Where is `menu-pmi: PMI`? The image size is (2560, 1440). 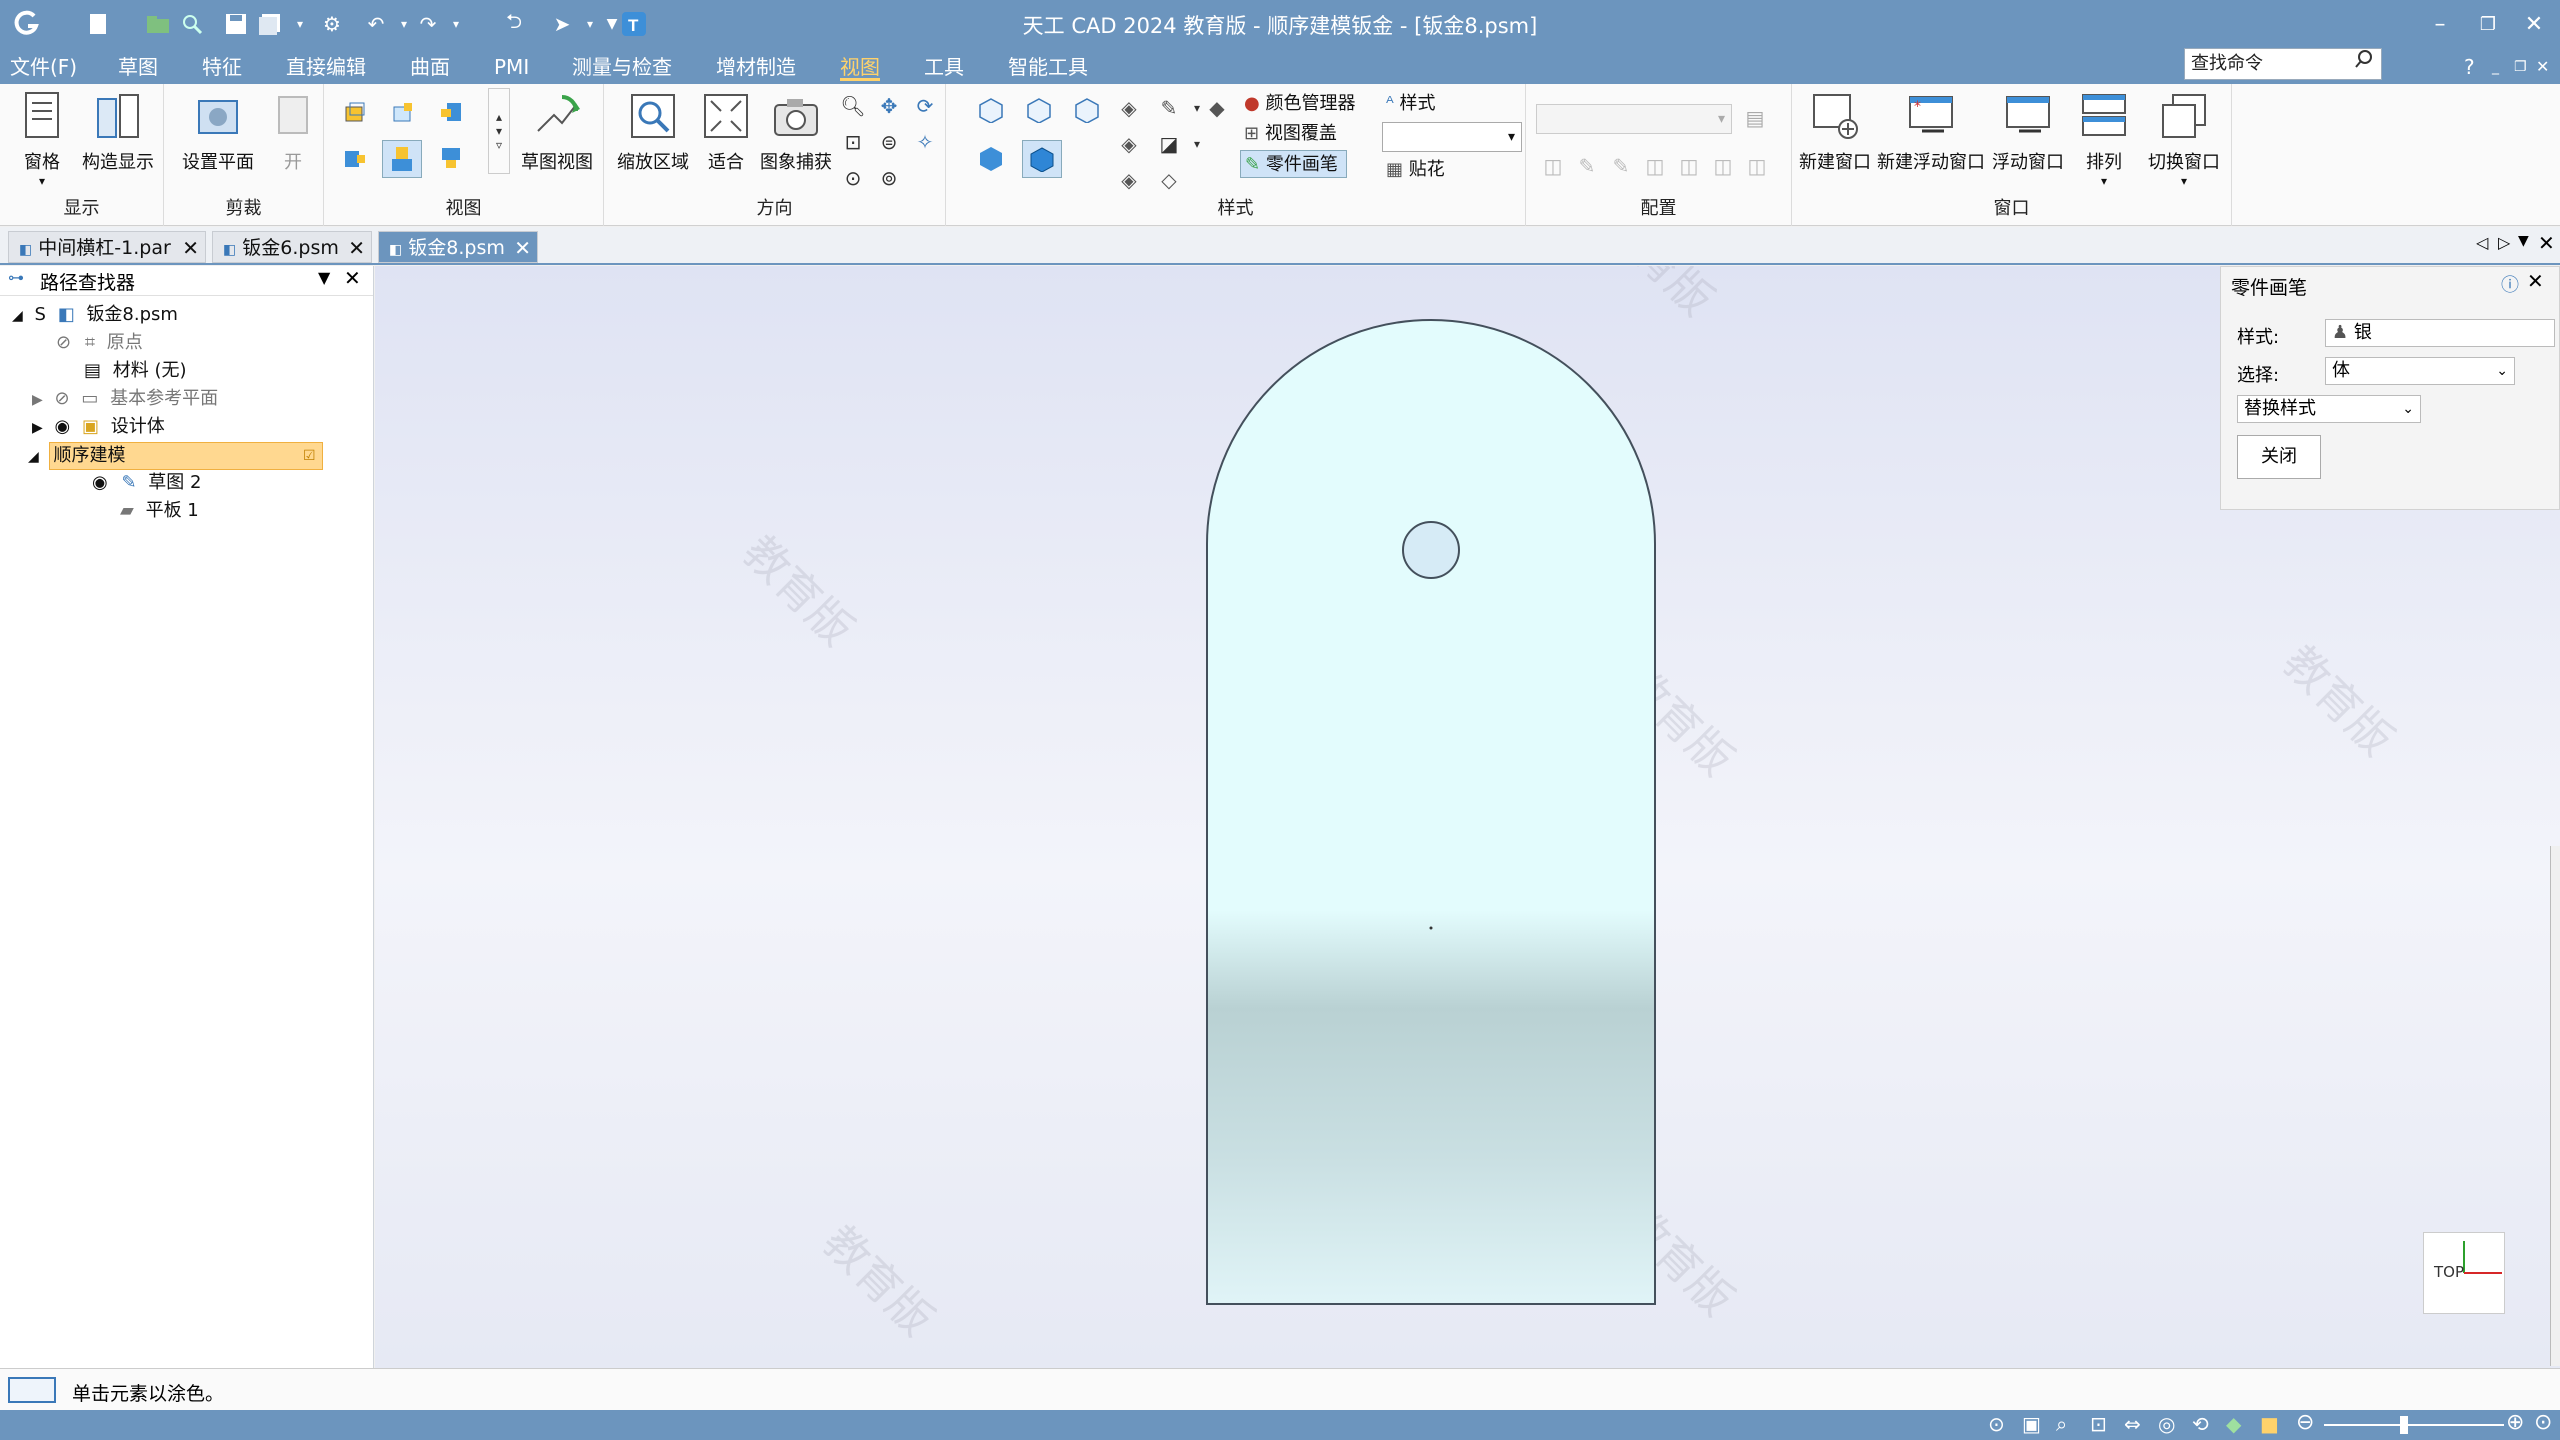 menu-pmi: PMI is located at coordinates (511, 67).